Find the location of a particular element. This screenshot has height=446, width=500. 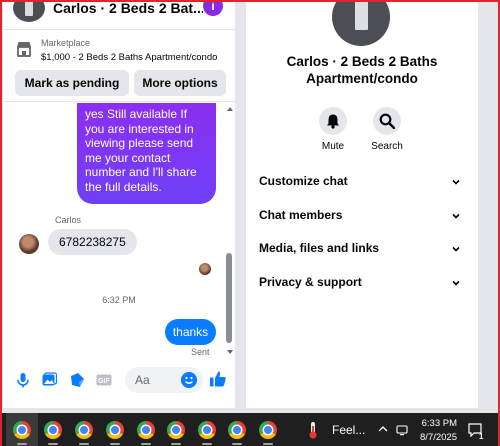

bell-icon is located at coordinates (333, 121).